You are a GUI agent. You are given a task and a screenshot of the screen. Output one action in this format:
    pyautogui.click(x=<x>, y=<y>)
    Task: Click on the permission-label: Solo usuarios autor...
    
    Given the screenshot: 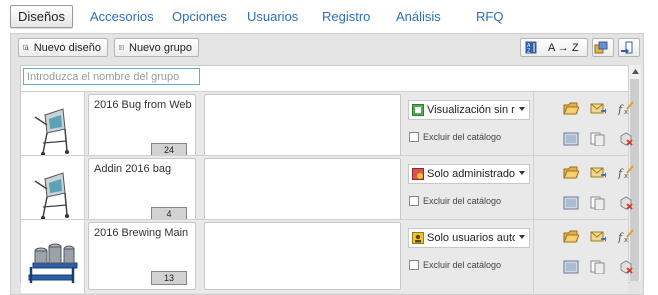 What is the action you would take?
    pyautogui.click(x=471, y=238)
    